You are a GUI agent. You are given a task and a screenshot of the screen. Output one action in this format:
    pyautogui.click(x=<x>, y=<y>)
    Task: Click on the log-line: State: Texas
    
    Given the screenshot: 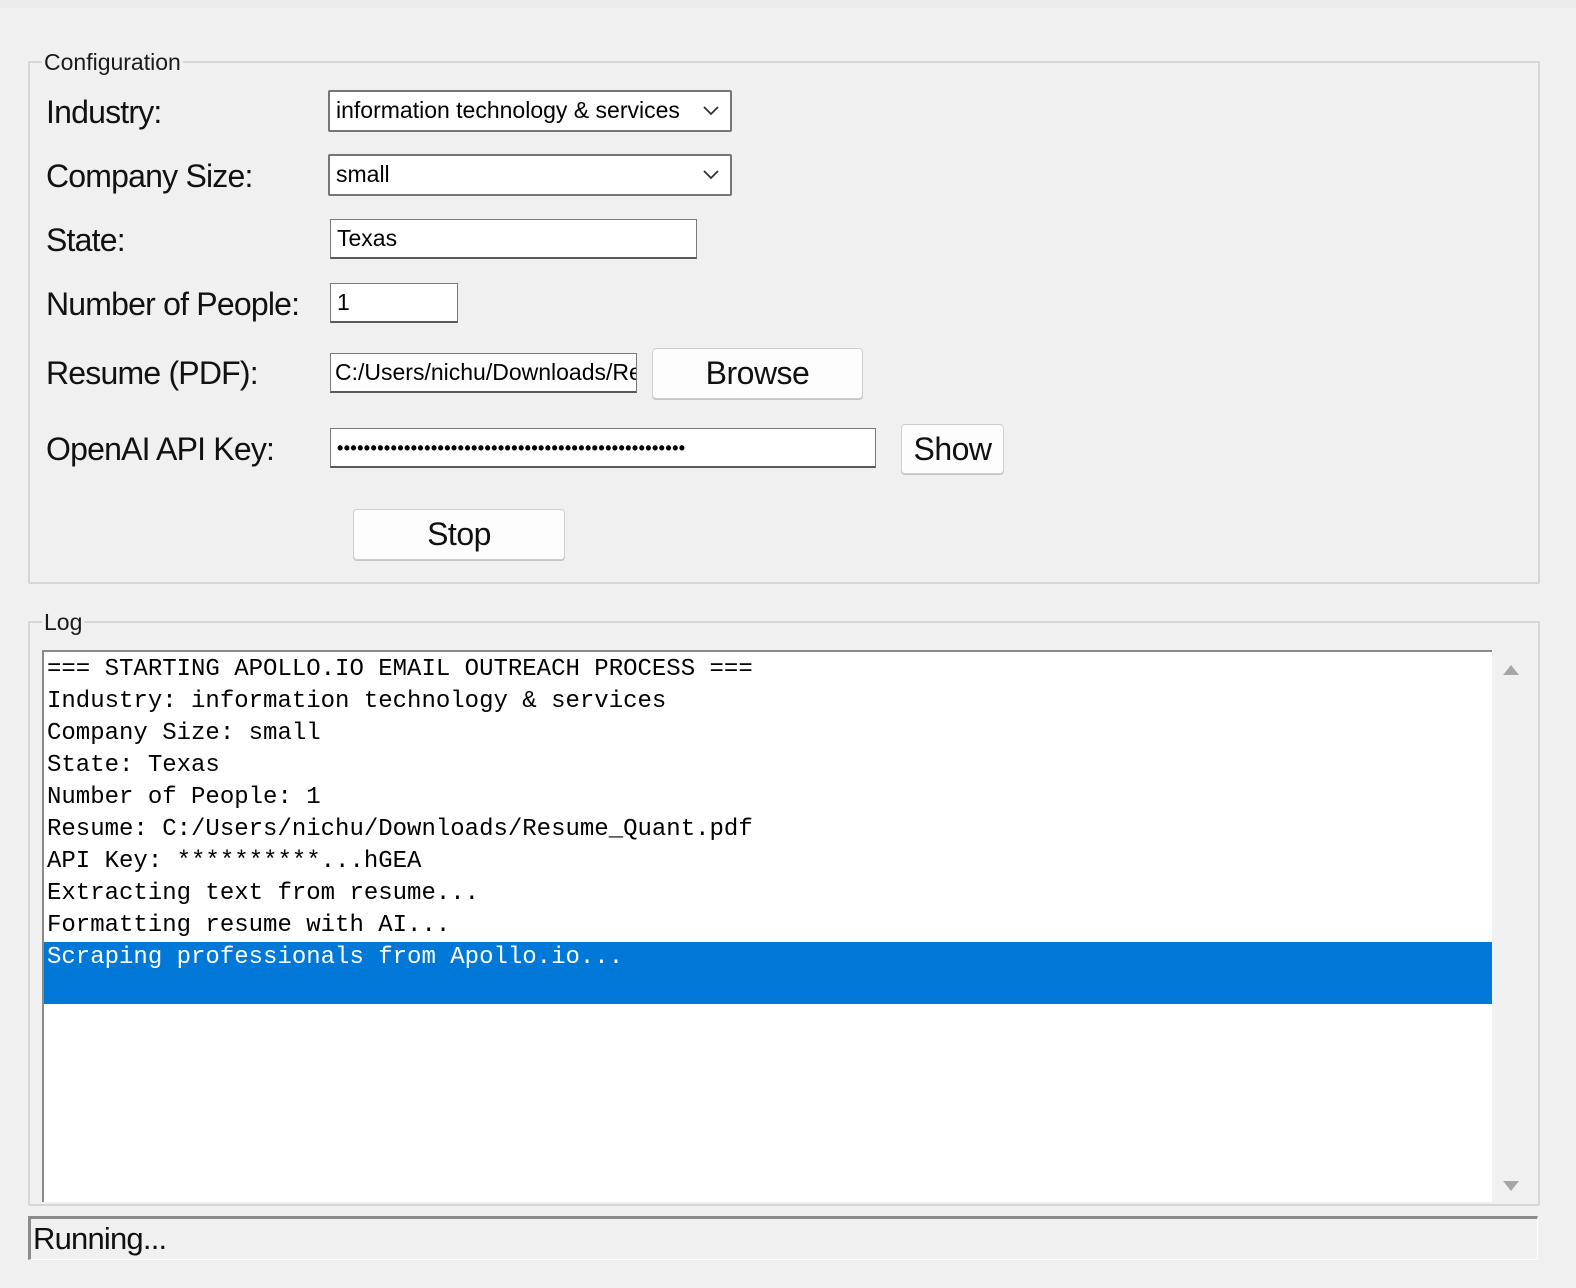 What is the action you would take?
    pyautogui.click(x=133, y=765)
    